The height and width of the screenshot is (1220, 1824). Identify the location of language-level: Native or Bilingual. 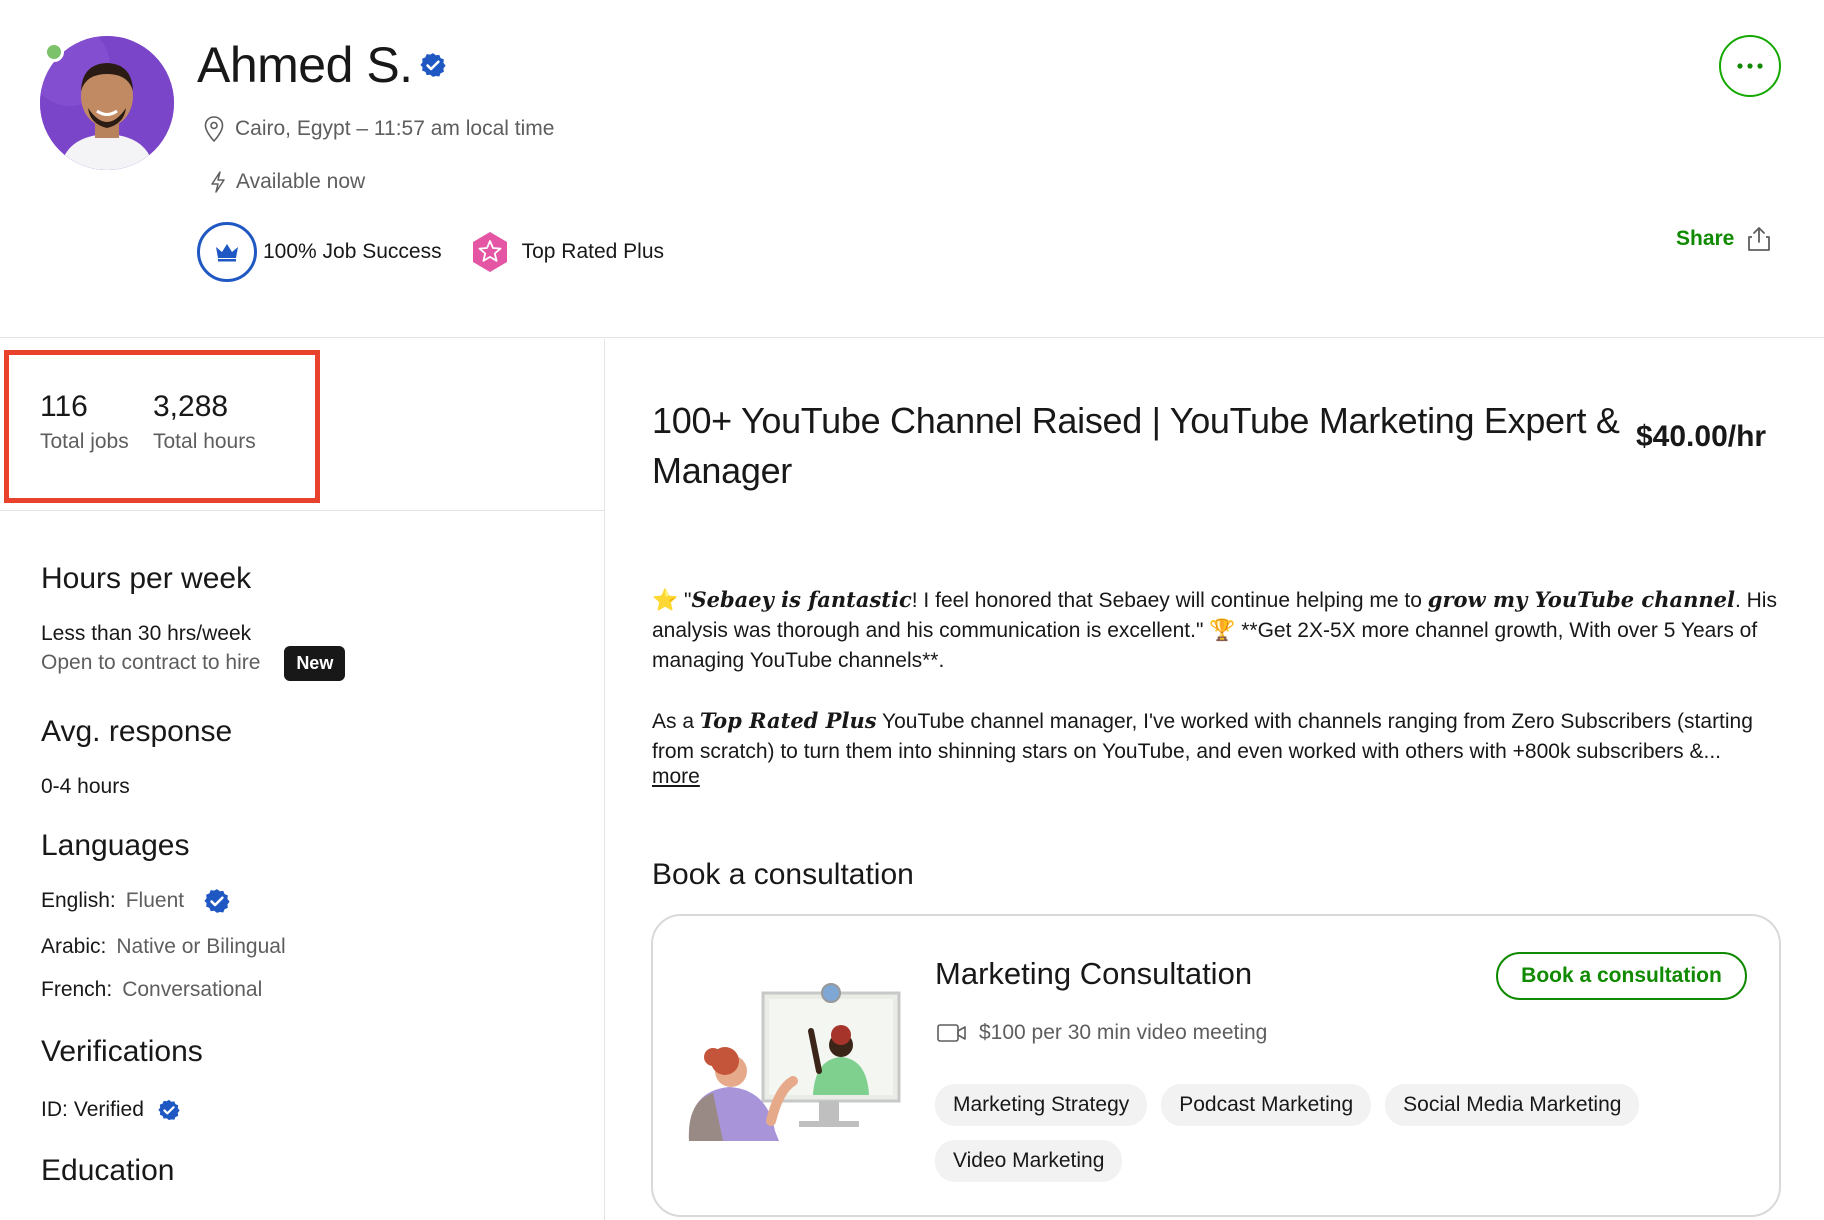
(201, 946).